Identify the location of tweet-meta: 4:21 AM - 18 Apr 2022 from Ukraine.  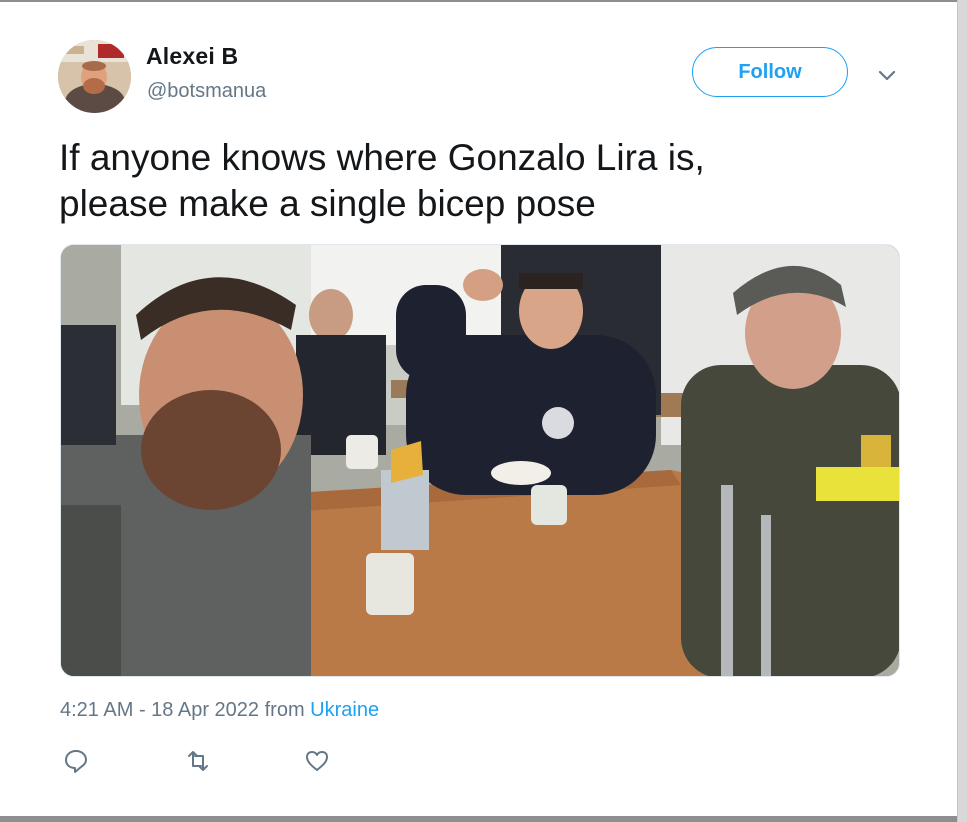
(219, 710).